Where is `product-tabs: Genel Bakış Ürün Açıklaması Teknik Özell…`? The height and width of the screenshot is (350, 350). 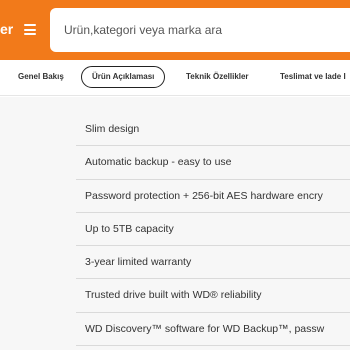 product-tabs: Genel Bakış Ürün Açıklaması Teknik Özell… is located at coordinates (175, 78).